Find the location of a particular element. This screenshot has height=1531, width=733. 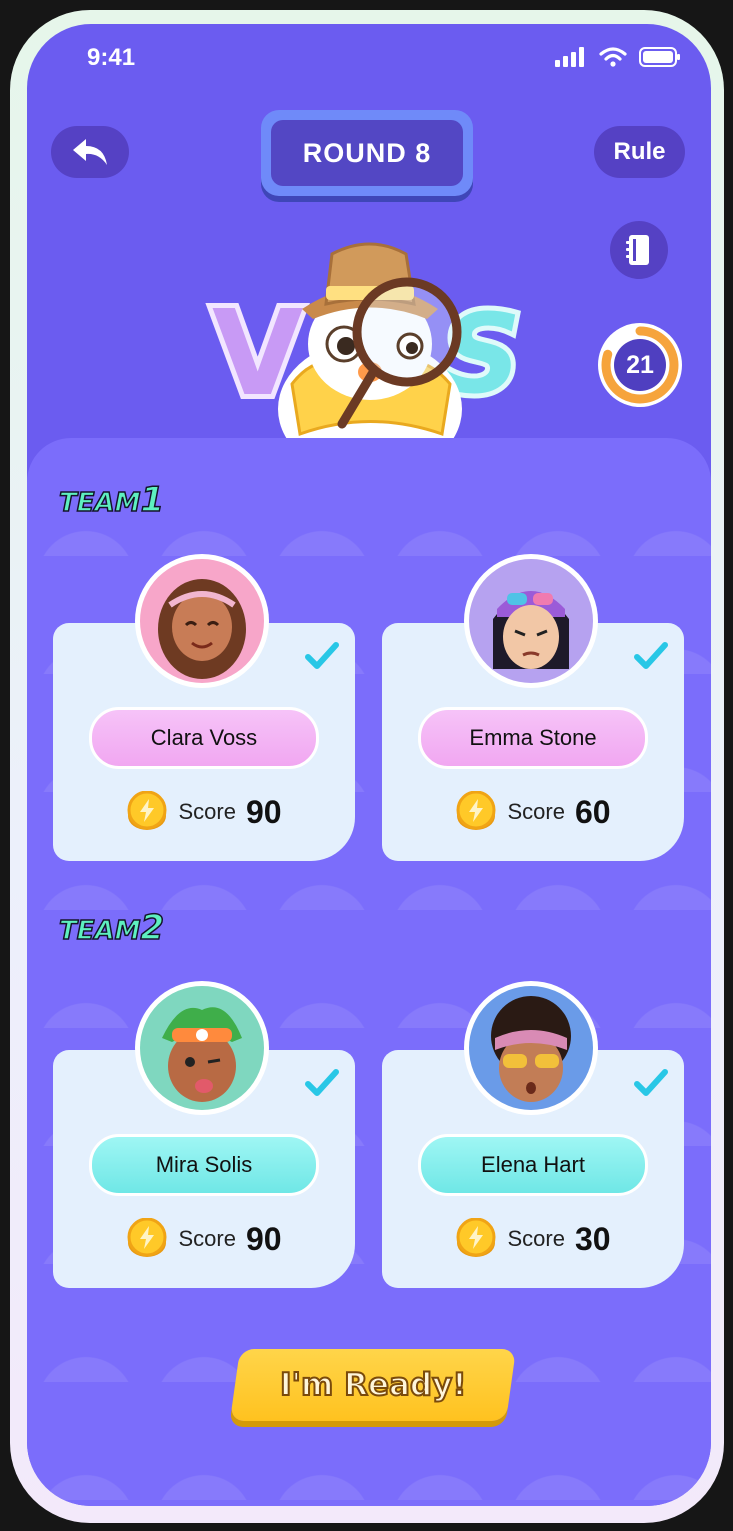

team-2-number: 2 is located at coordinates (152, 928).